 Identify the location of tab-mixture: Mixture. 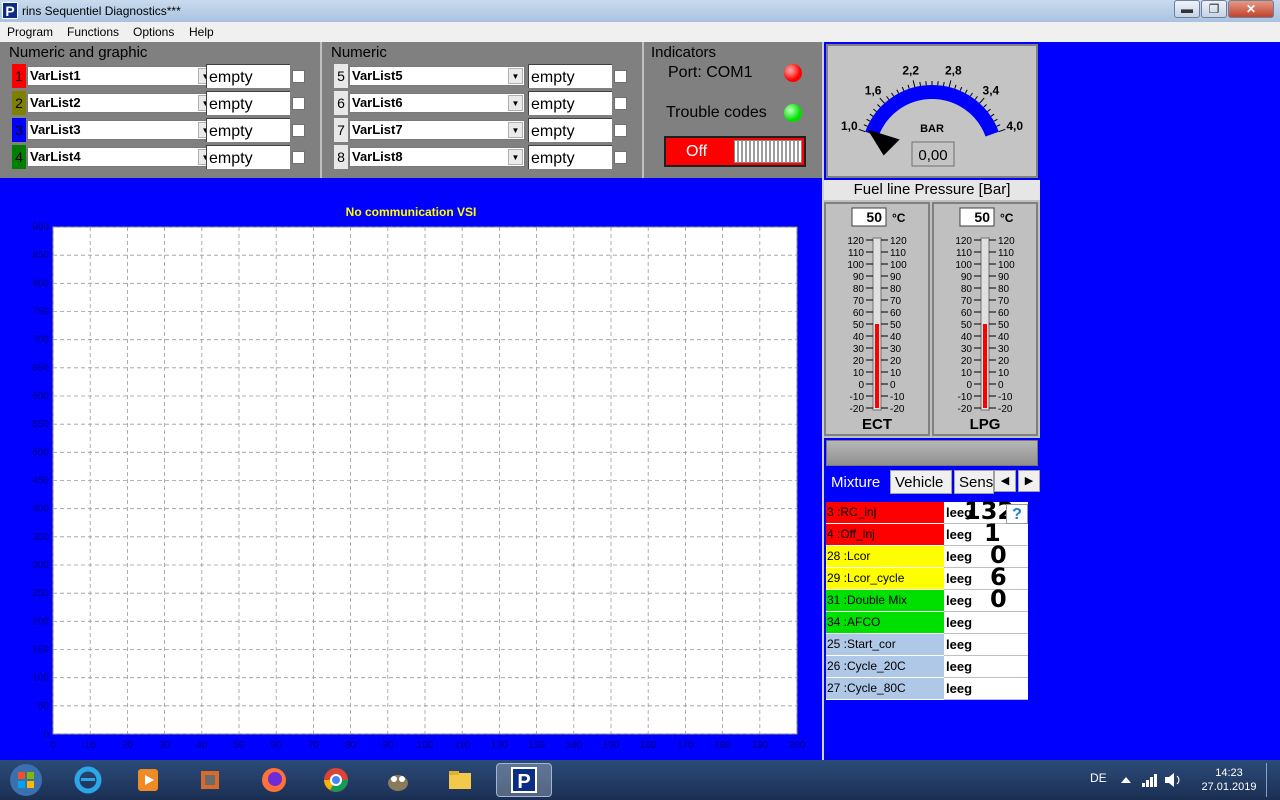
(857, 482).